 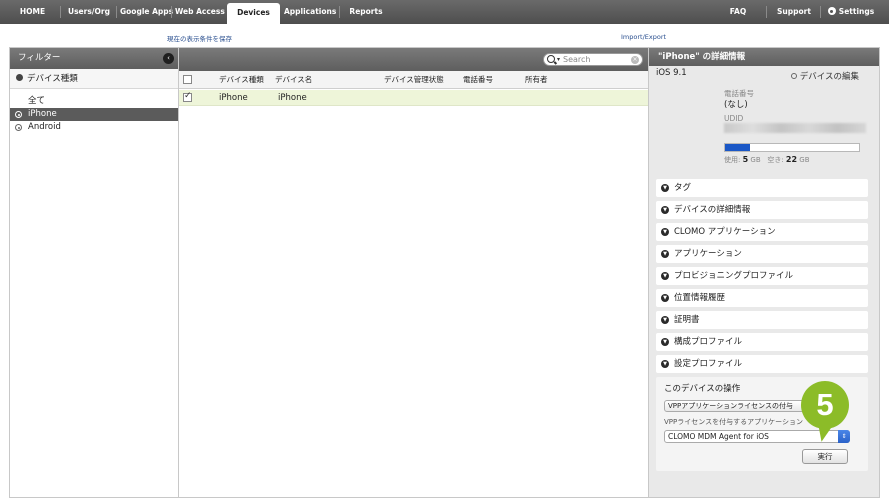 I want to click on storage-usage: 使用: 5 GB 空き: 22 GB, so click(x=767, y=160).